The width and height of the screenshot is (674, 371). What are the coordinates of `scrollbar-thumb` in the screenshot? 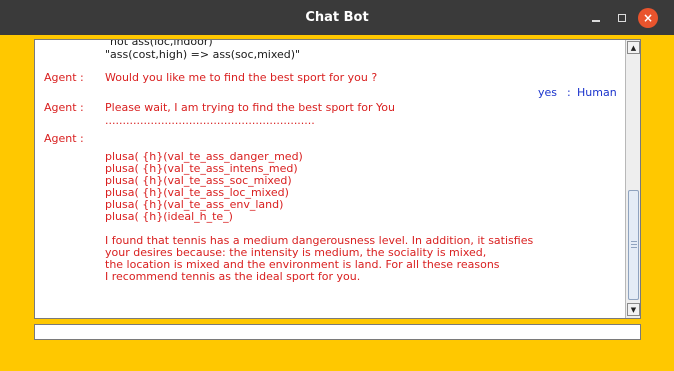 It's located at (633, 245).